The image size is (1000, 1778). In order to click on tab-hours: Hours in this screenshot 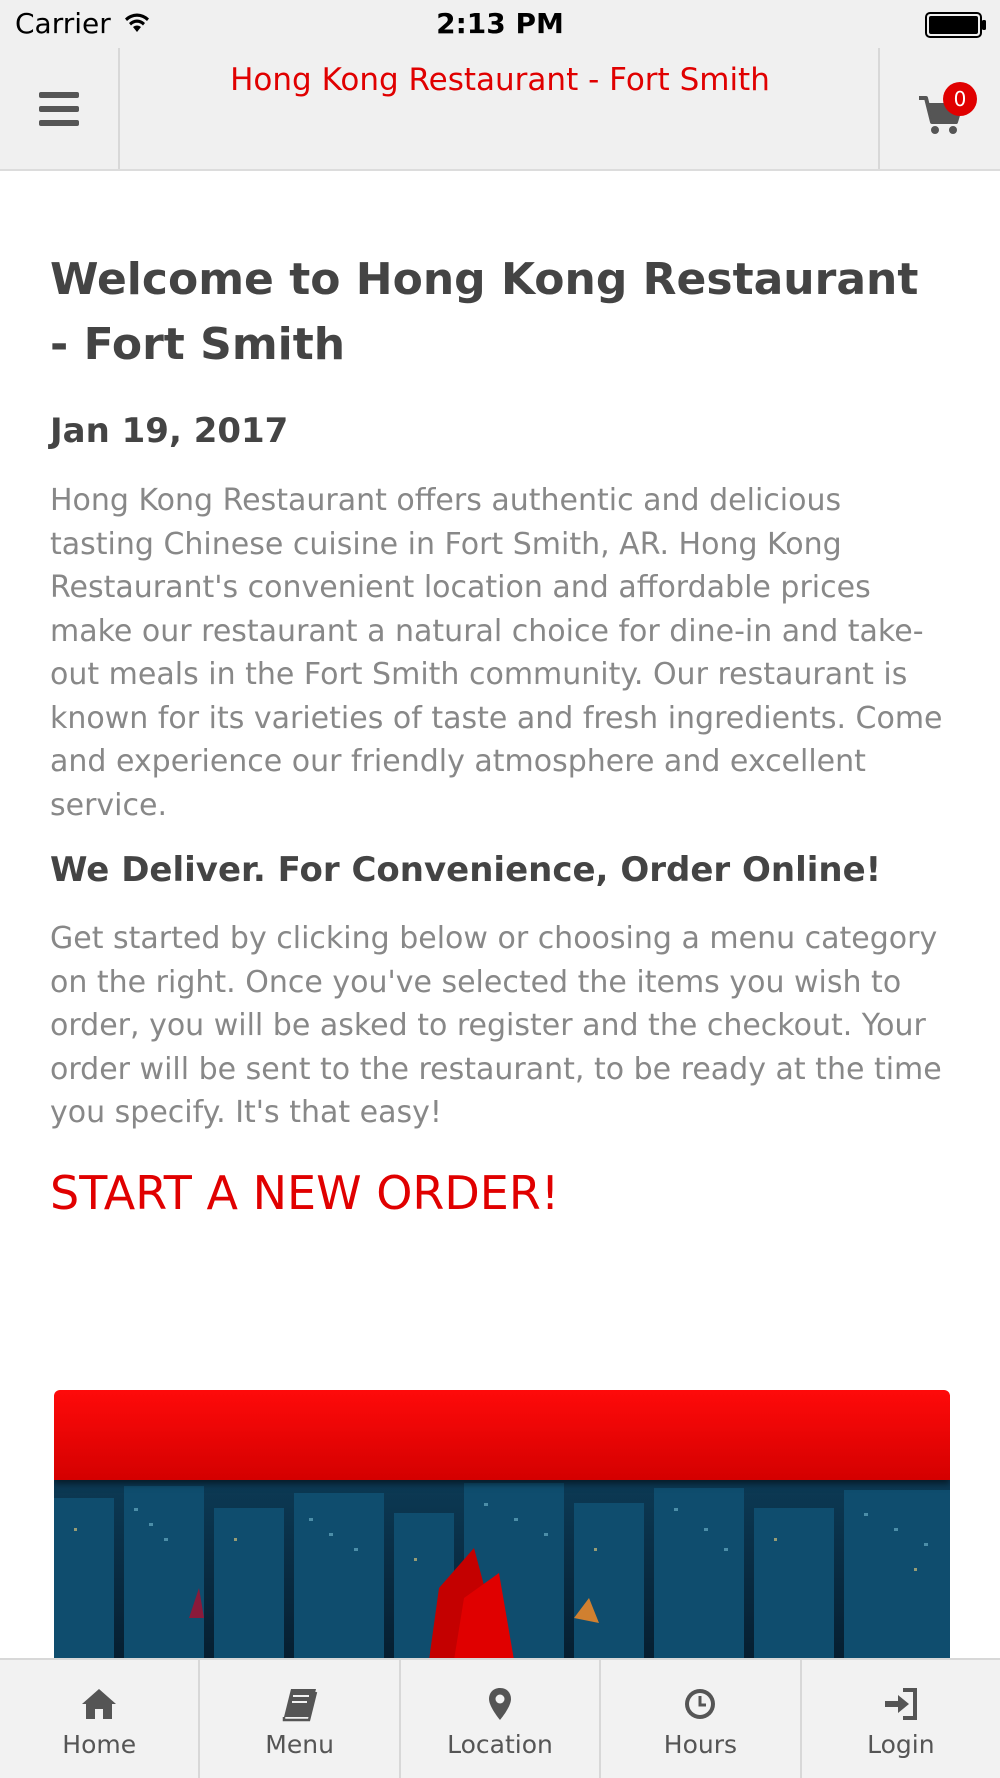, I will do `click(701, 1719)`.